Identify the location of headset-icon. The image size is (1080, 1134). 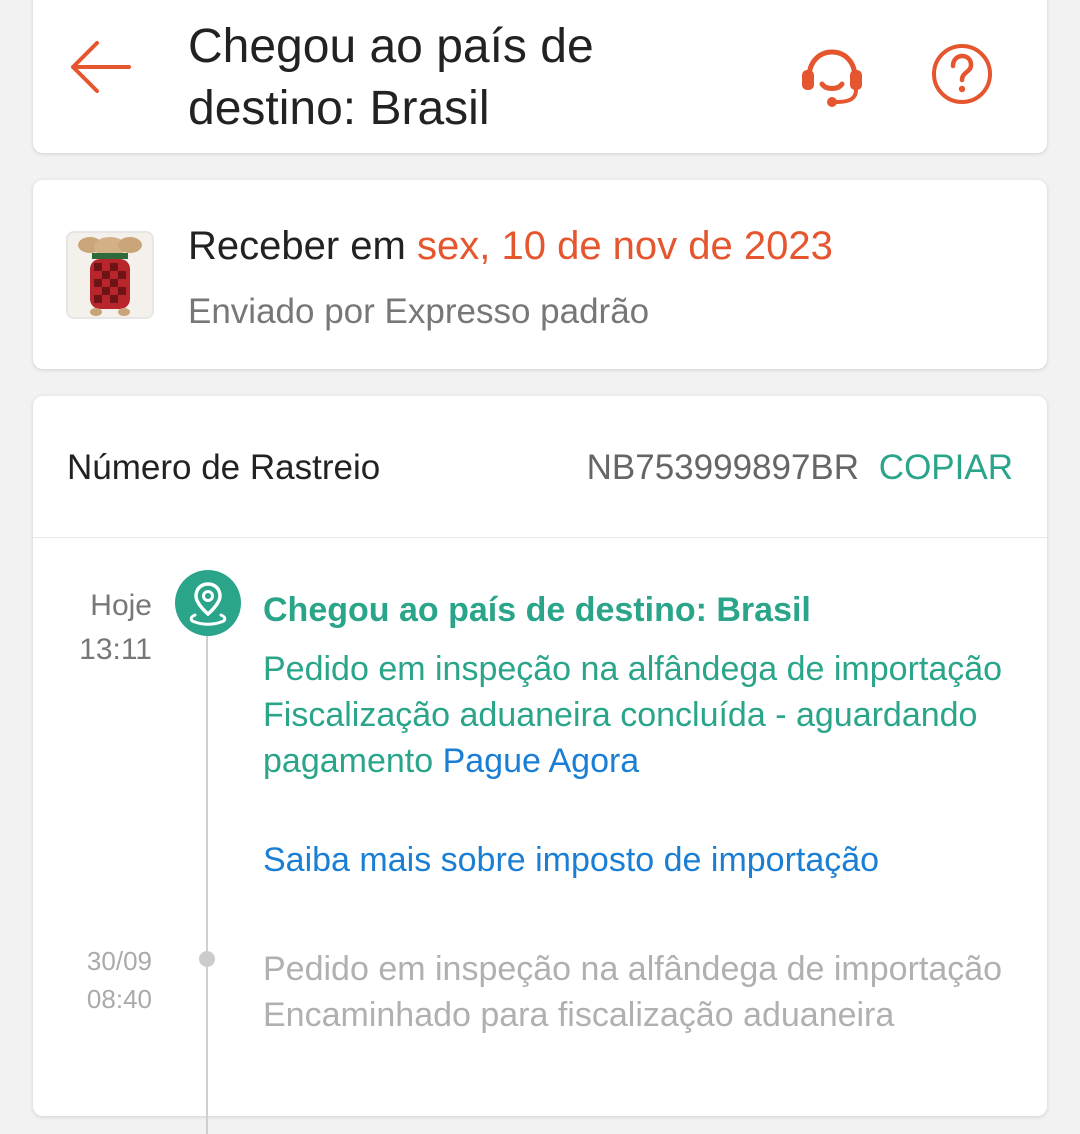
(832, 78).